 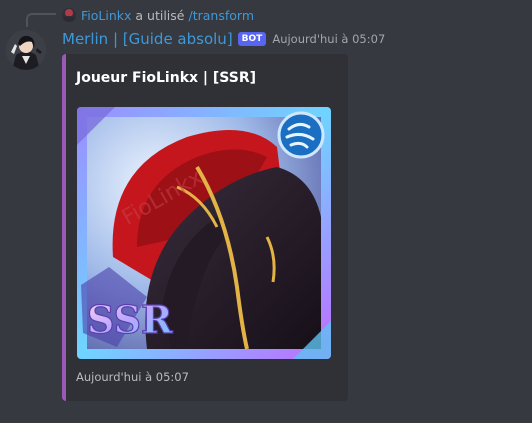 What do you see at coordinates (69, 15) in the screenshot?
I see `reply-avatar` at bounding box center [69, 15].